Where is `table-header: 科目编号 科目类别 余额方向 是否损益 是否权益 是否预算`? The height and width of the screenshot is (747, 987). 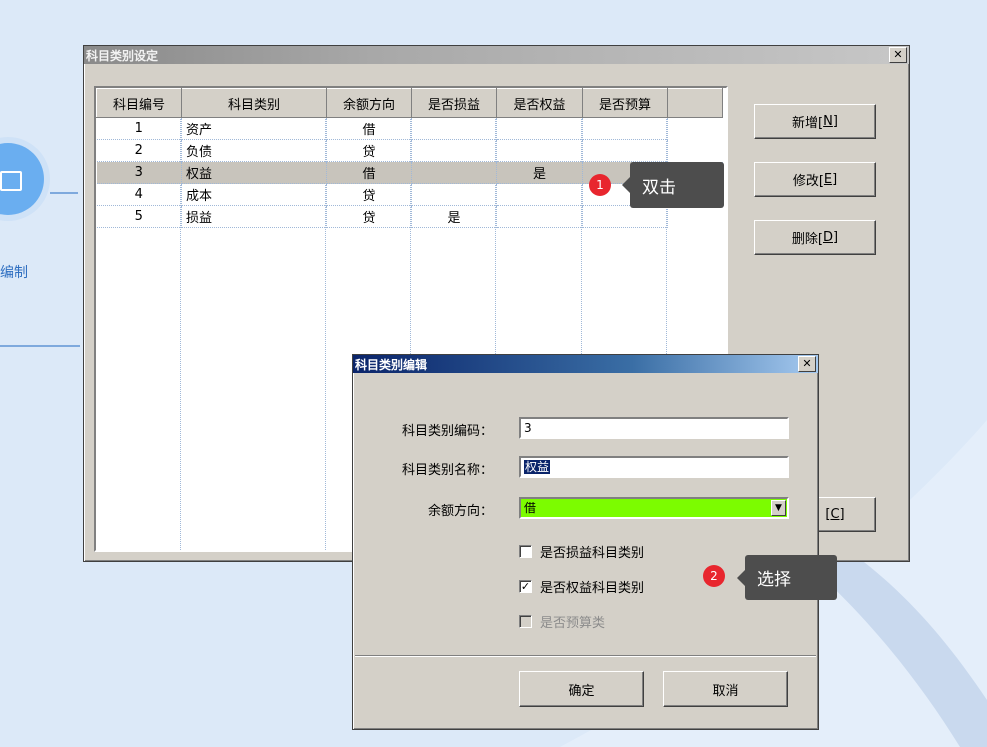
table-header: 科目编号 科目类别 余额方向 是否损益 是否权益 是否预算 is located at coordinates (409, 103).